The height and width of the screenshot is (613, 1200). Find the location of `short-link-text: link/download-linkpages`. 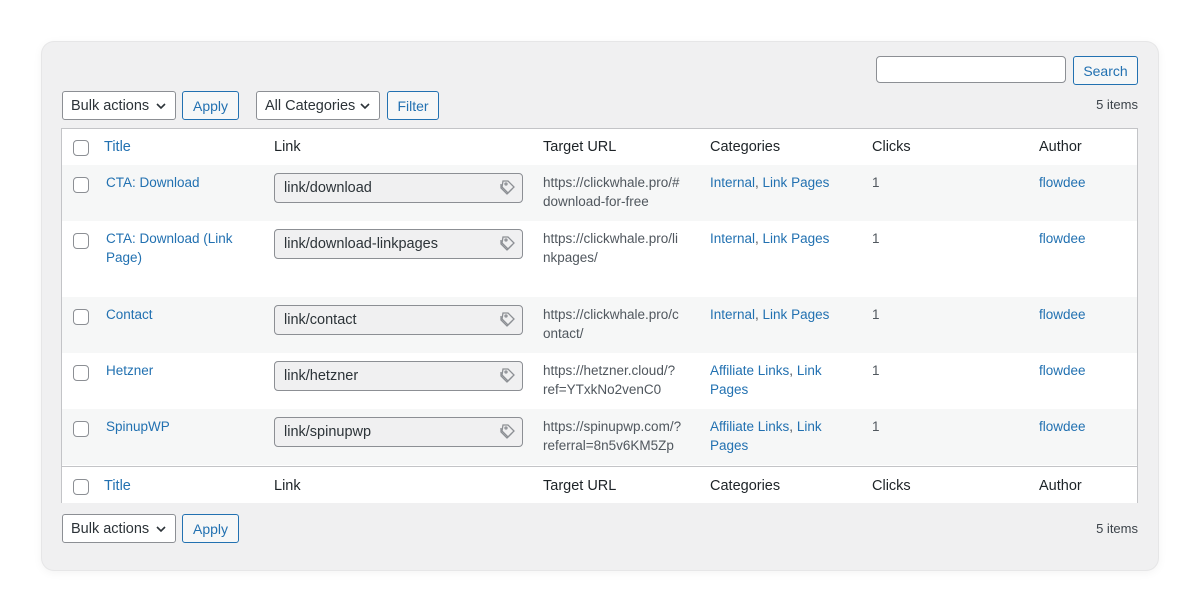

short-link-text: link/download-linkpages is located at coordinates (361, 244).